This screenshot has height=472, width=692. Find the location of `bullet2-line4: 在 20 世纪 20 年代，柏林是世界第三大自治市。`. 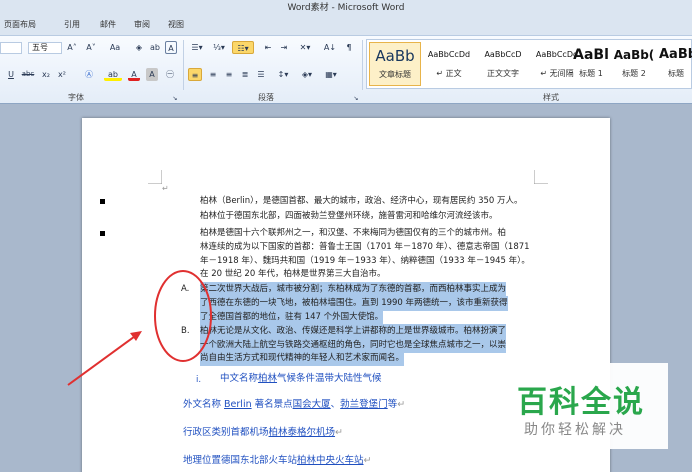

bullet2-line4: 在 20 世纪 20 年代，柏林是世界第三大自治市。 is located at coordinates (293, 274).